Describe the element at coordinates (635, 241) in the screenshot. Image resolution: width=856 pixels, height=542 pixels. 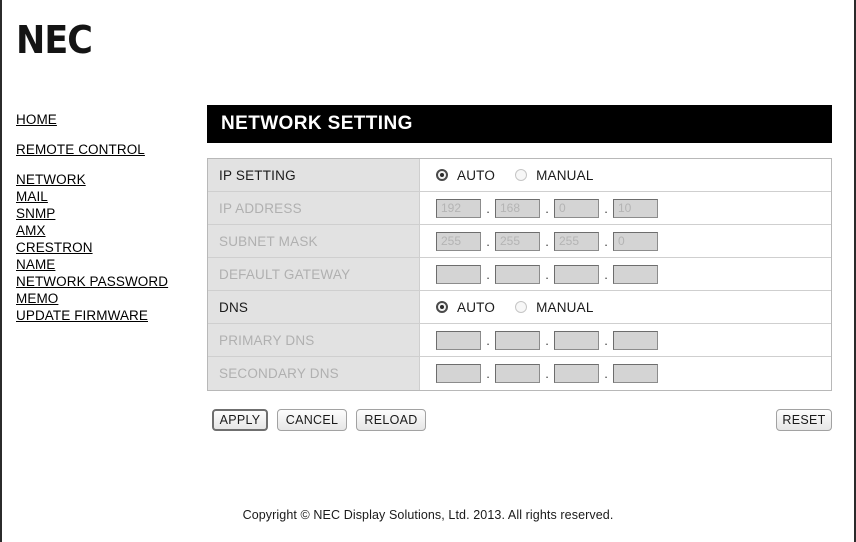
I see `subnet-mask-octet-4: 0` at that location.